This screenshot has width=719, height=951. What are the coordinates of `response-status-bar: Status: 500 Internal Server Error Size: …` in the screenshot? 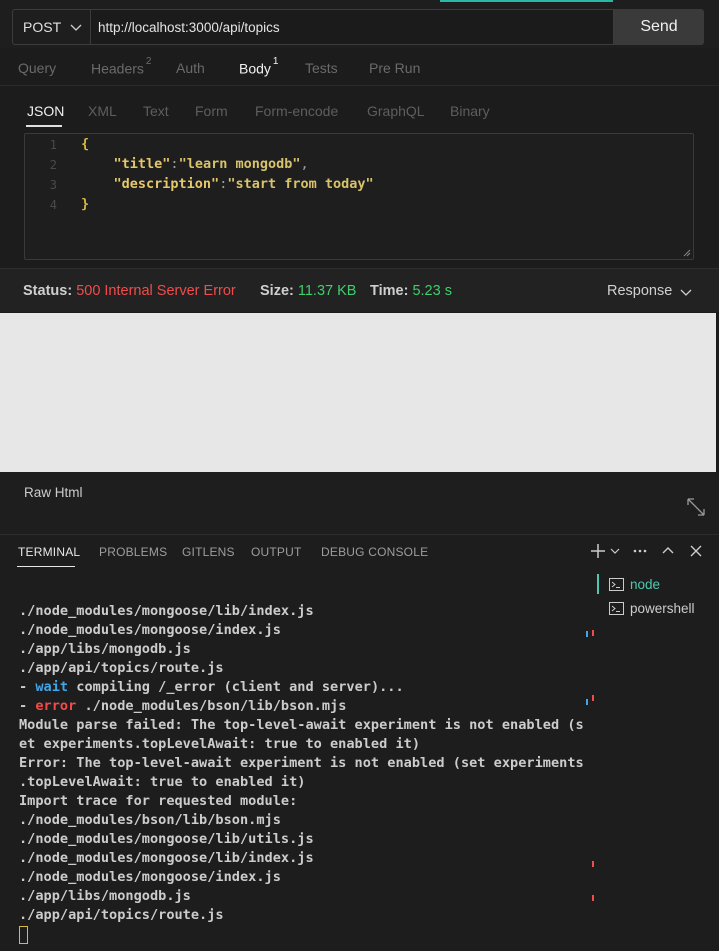 It's located at (359, 290).